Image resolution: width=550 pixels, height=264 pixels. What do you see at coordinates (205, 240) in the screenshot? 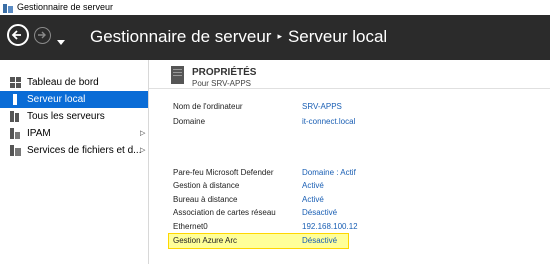
I see `azure-arc-label: Gestion Azure Arc` at bounding box center [205, 240].